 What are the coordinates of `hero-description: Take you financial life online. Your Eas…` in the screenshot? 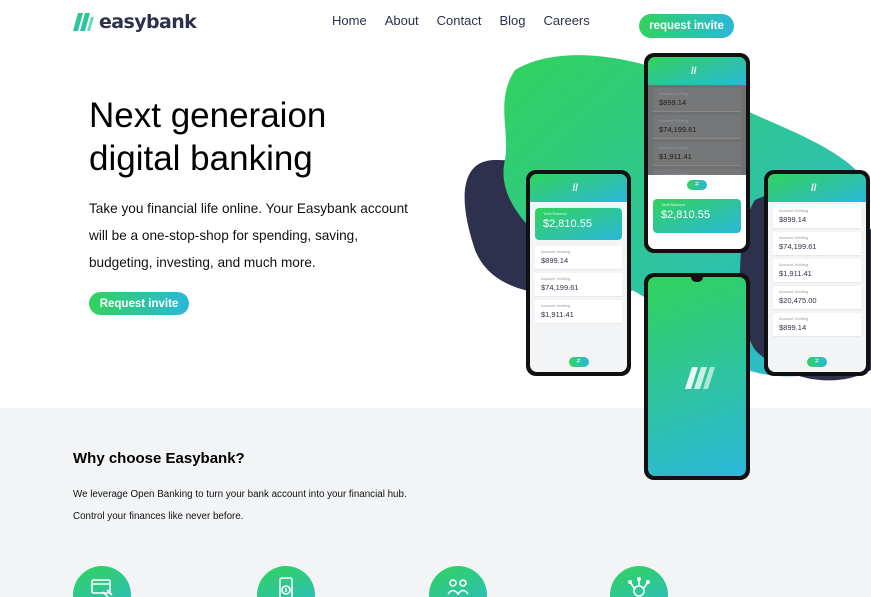 It's located at (248, 235).